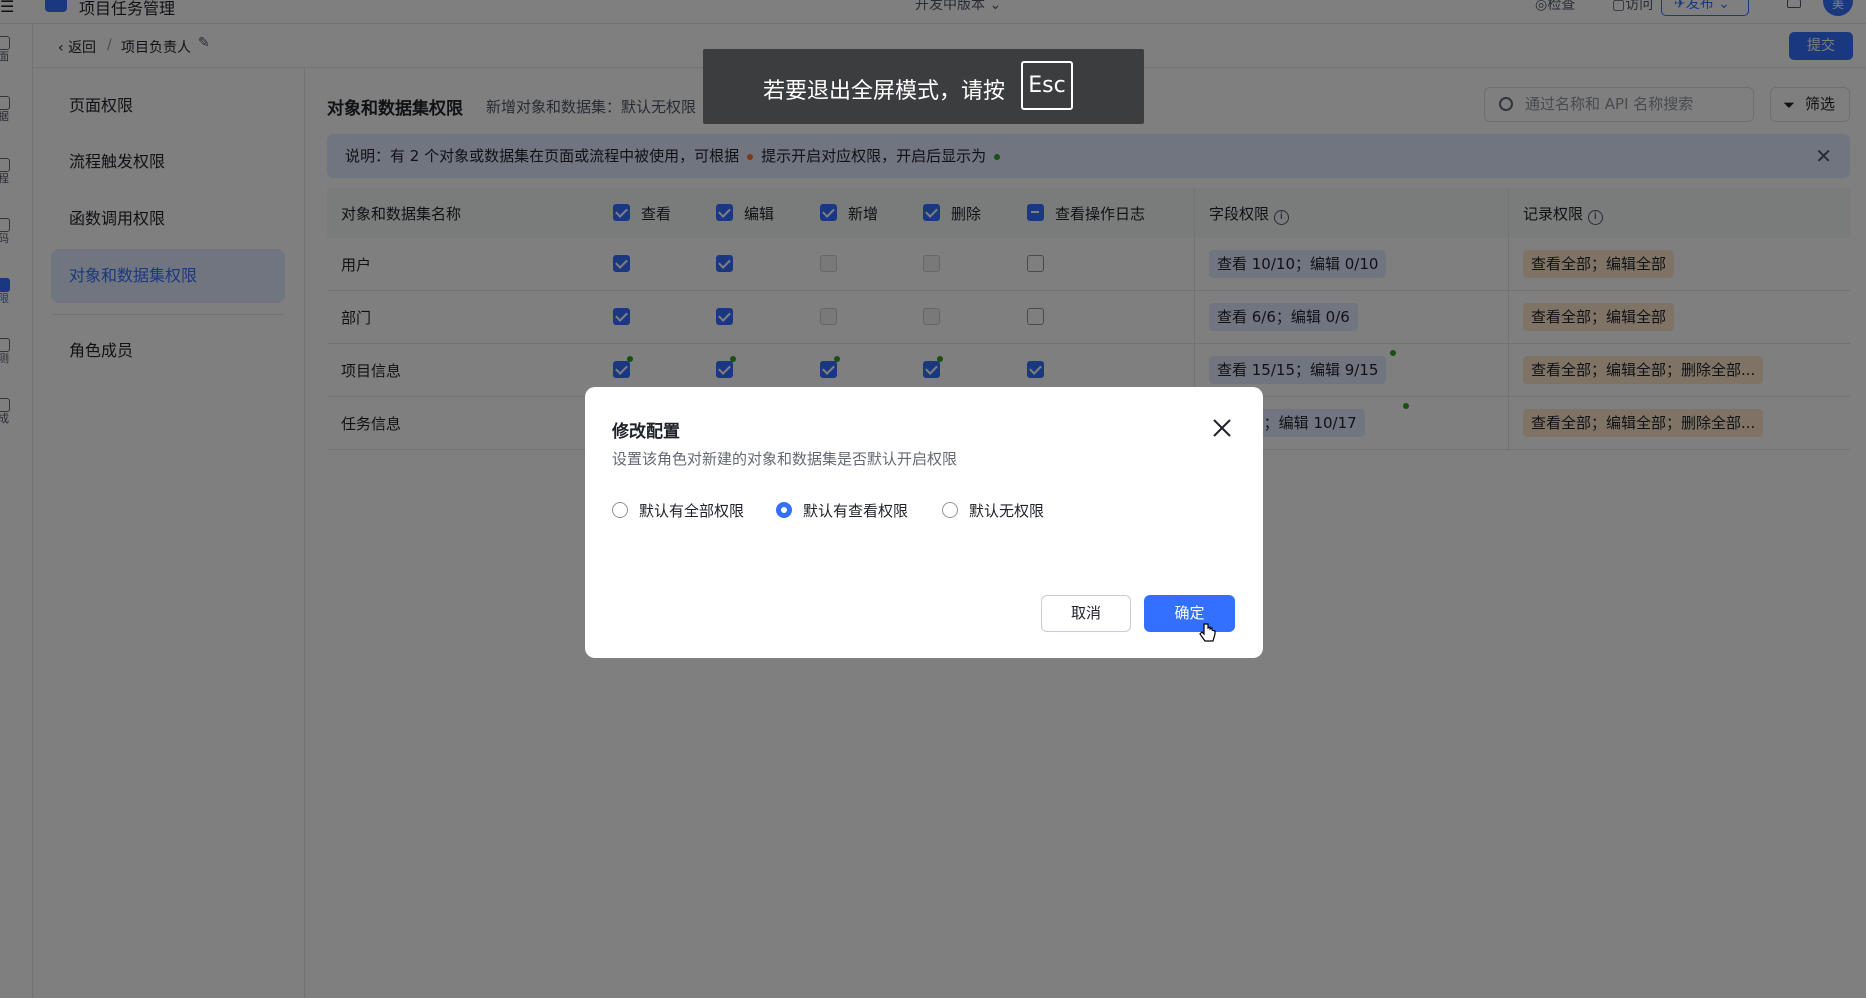 The image size is (1866, 998). Describe the element at coordinates (1207, 632) in the screenshot. I see `hand-cursor-icon` at that location.